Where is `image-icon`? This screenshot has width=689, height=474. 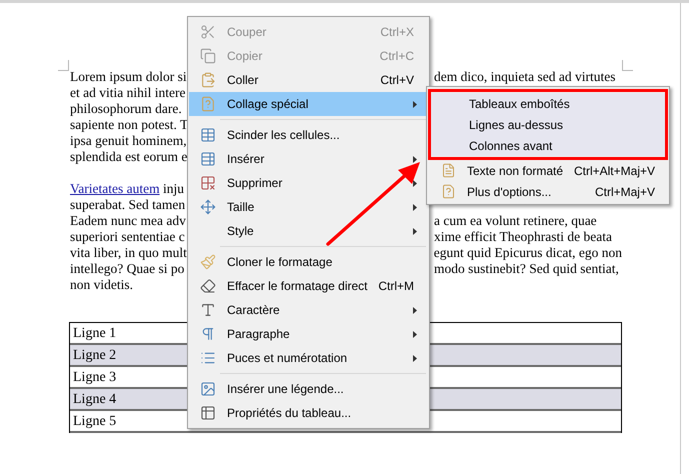
image-icon is located at coordinates (208, 389).